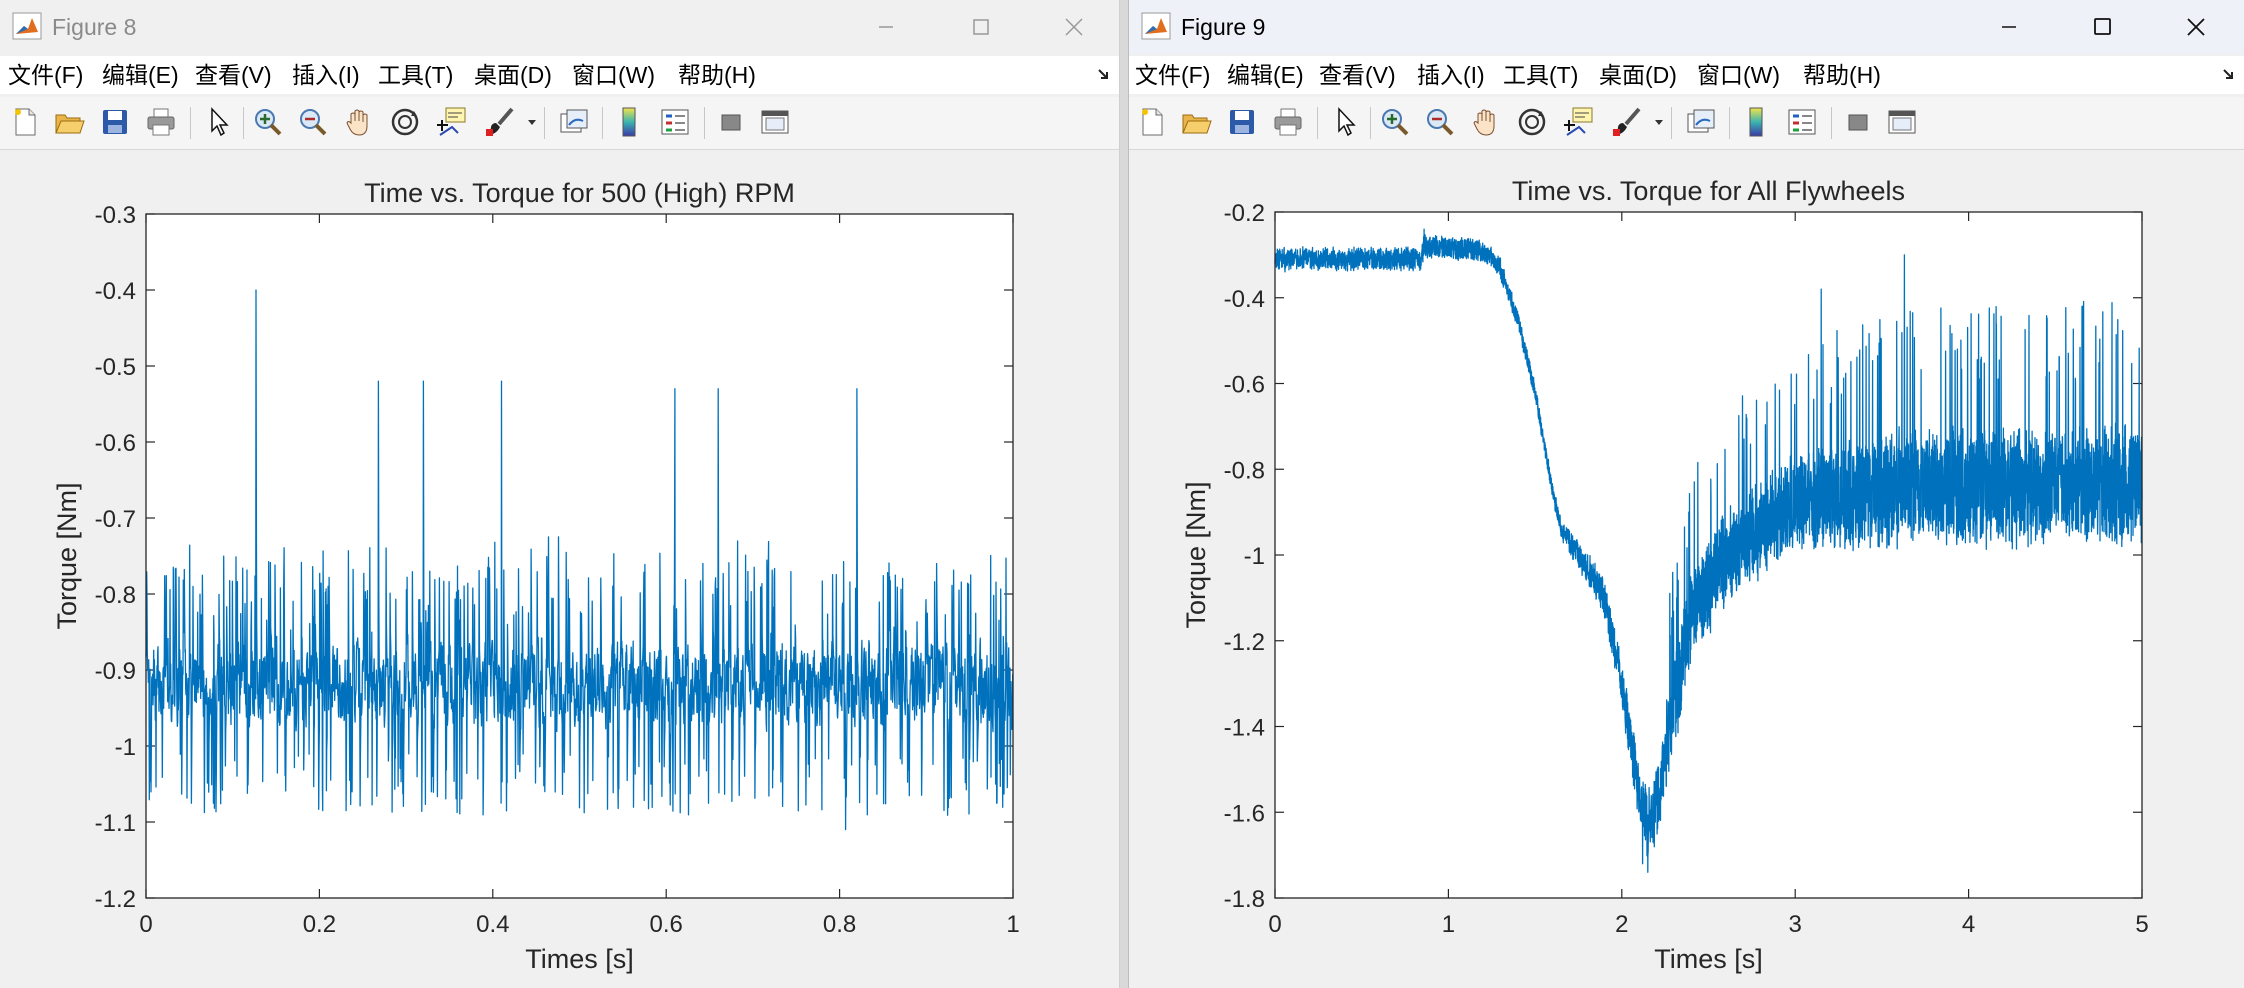  I want to click on y-tick-label: -0.5, so click(115, 367).